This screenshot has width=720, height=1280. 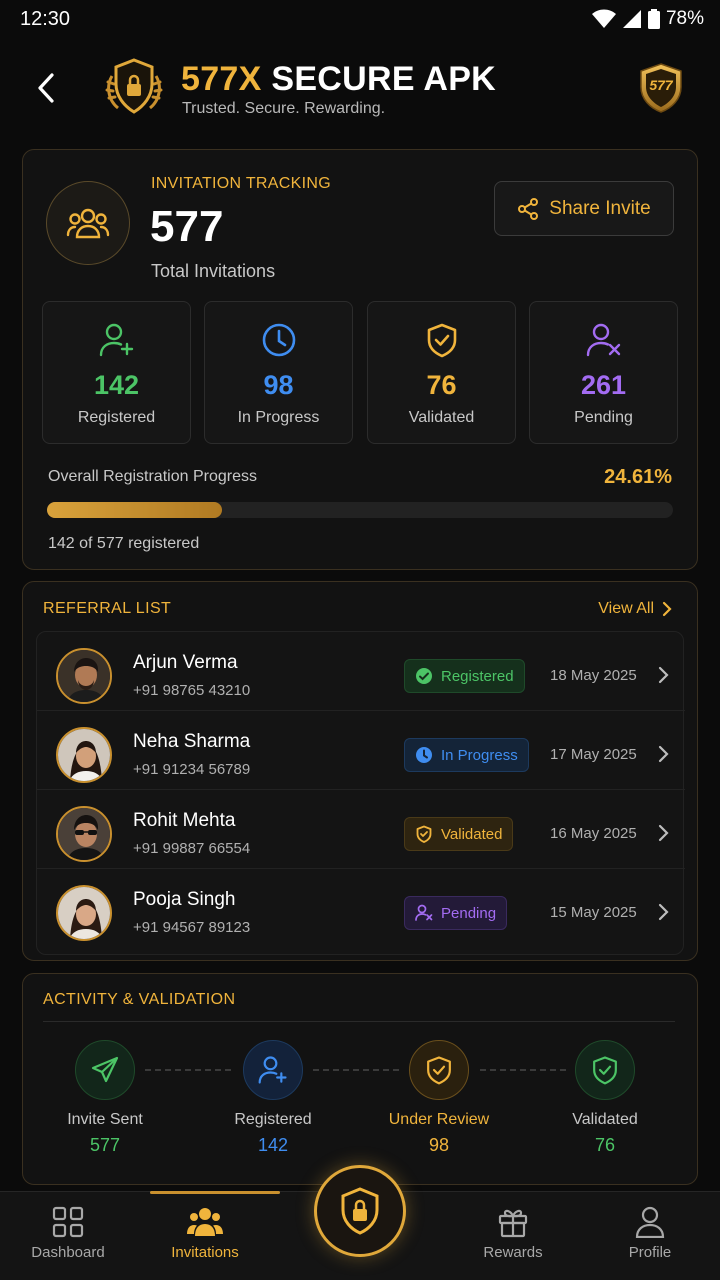 I want to click on stat-in-progress: 98 In Progress, so click(x=278, y=372).